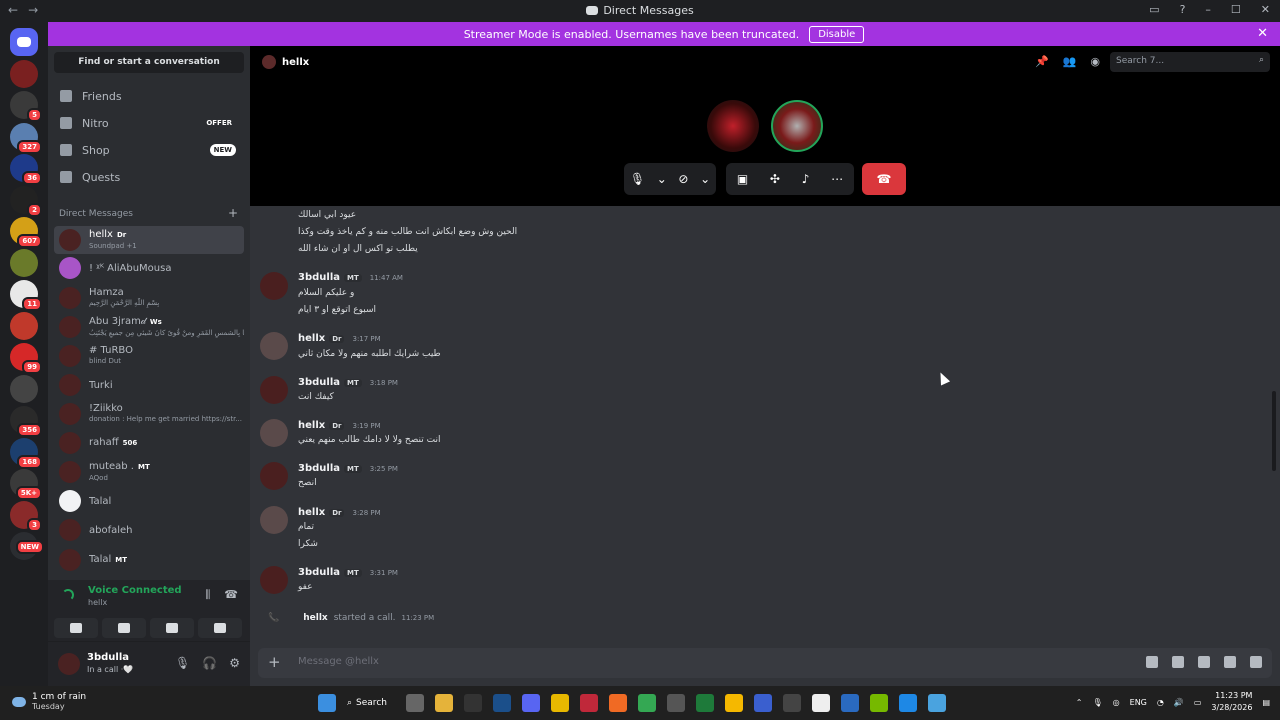 The height and width of the screenshot is (720, 1280). Describe the element at coordinates (415, 703) in the screenshot. I see `task-view-icon` at that location.